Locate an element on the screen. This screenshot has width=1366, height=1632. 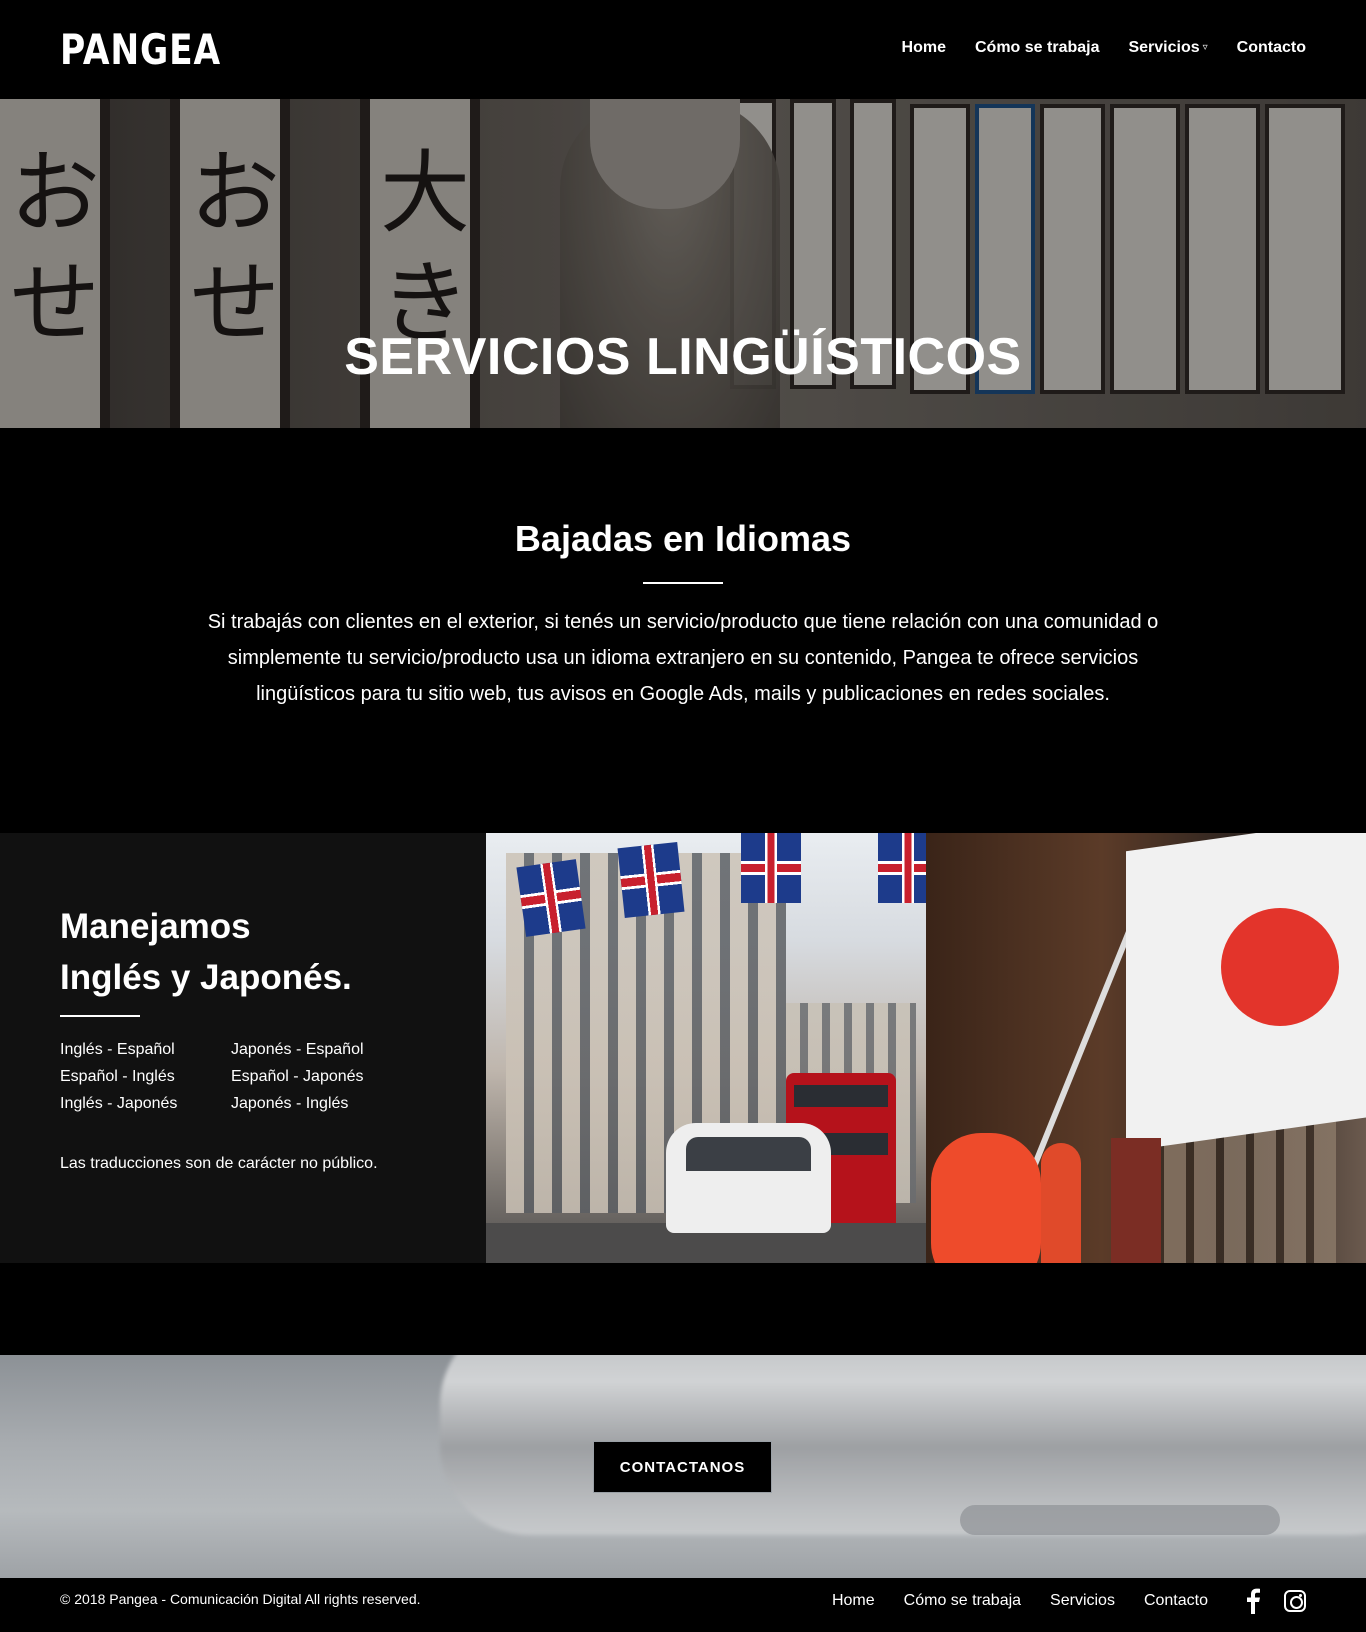
nav-item-como-se-trabaja: Cómo se trabaja is located at coordinates (1037, 48).